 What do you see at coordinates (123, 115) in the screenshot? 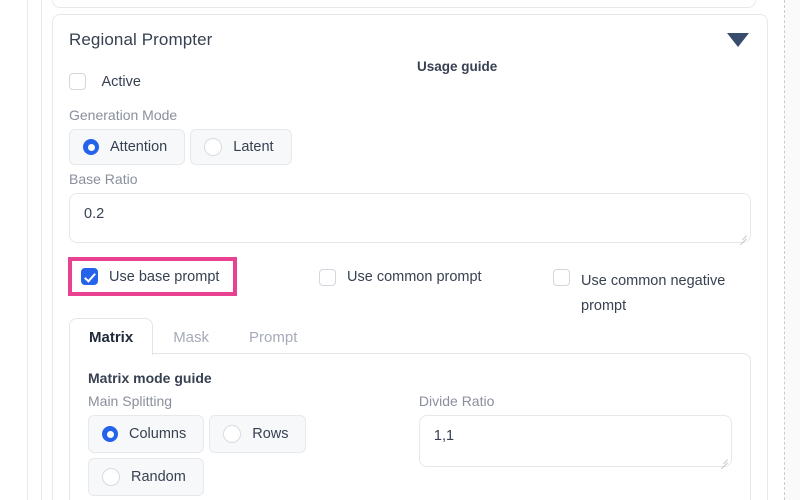
I see `generation-mode-label: Generation Mode` at bounding box center [123, 115].